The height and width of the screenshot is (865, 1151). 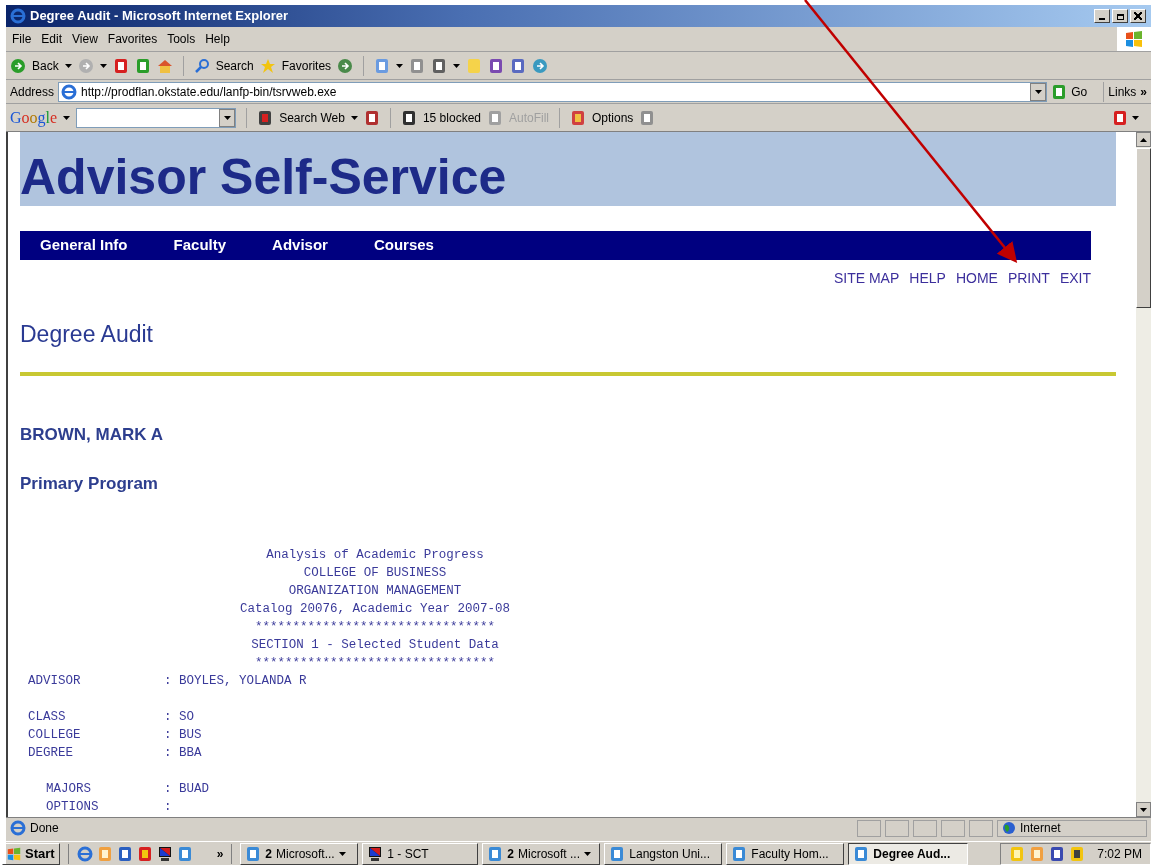 I want to click on banner-title: Advisor Self-Service, so click(x=263, y=177).